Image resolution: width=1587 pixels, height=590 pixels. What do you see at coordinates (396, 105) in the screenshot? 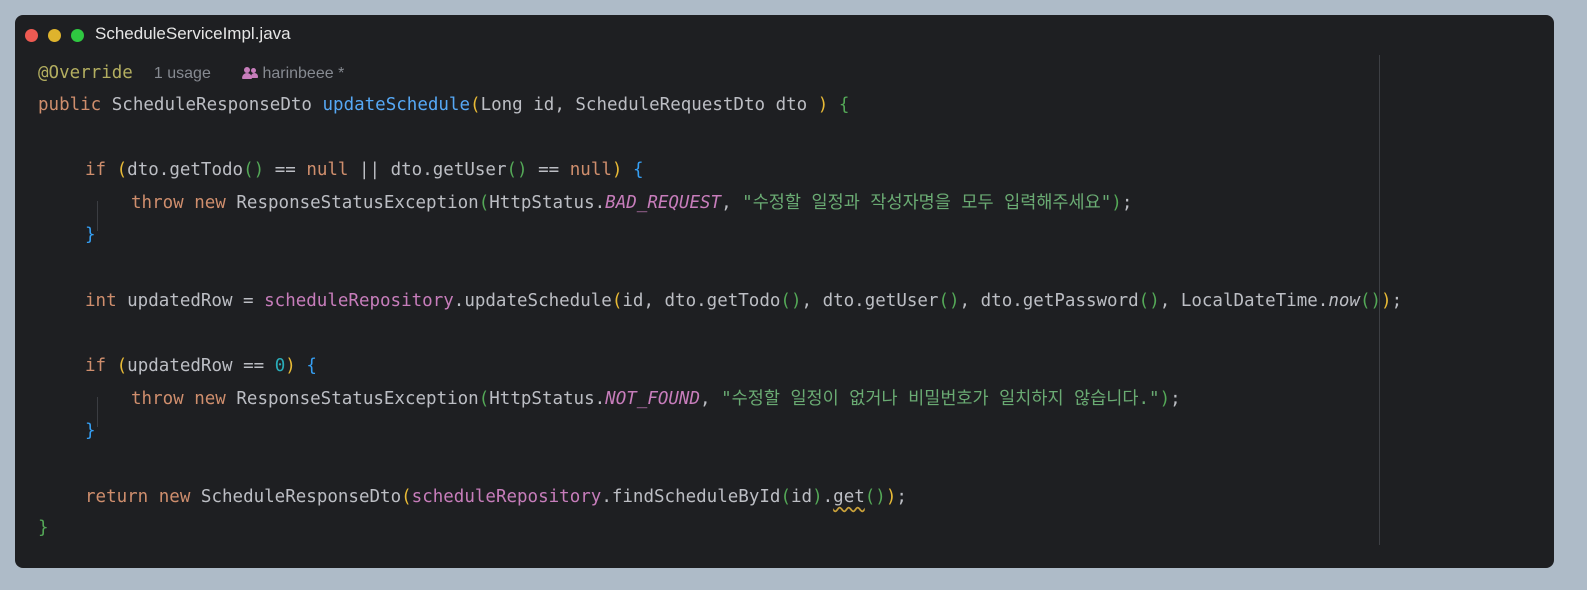
I see `method-name: updateSchedule` at bounding box center [396, 105].